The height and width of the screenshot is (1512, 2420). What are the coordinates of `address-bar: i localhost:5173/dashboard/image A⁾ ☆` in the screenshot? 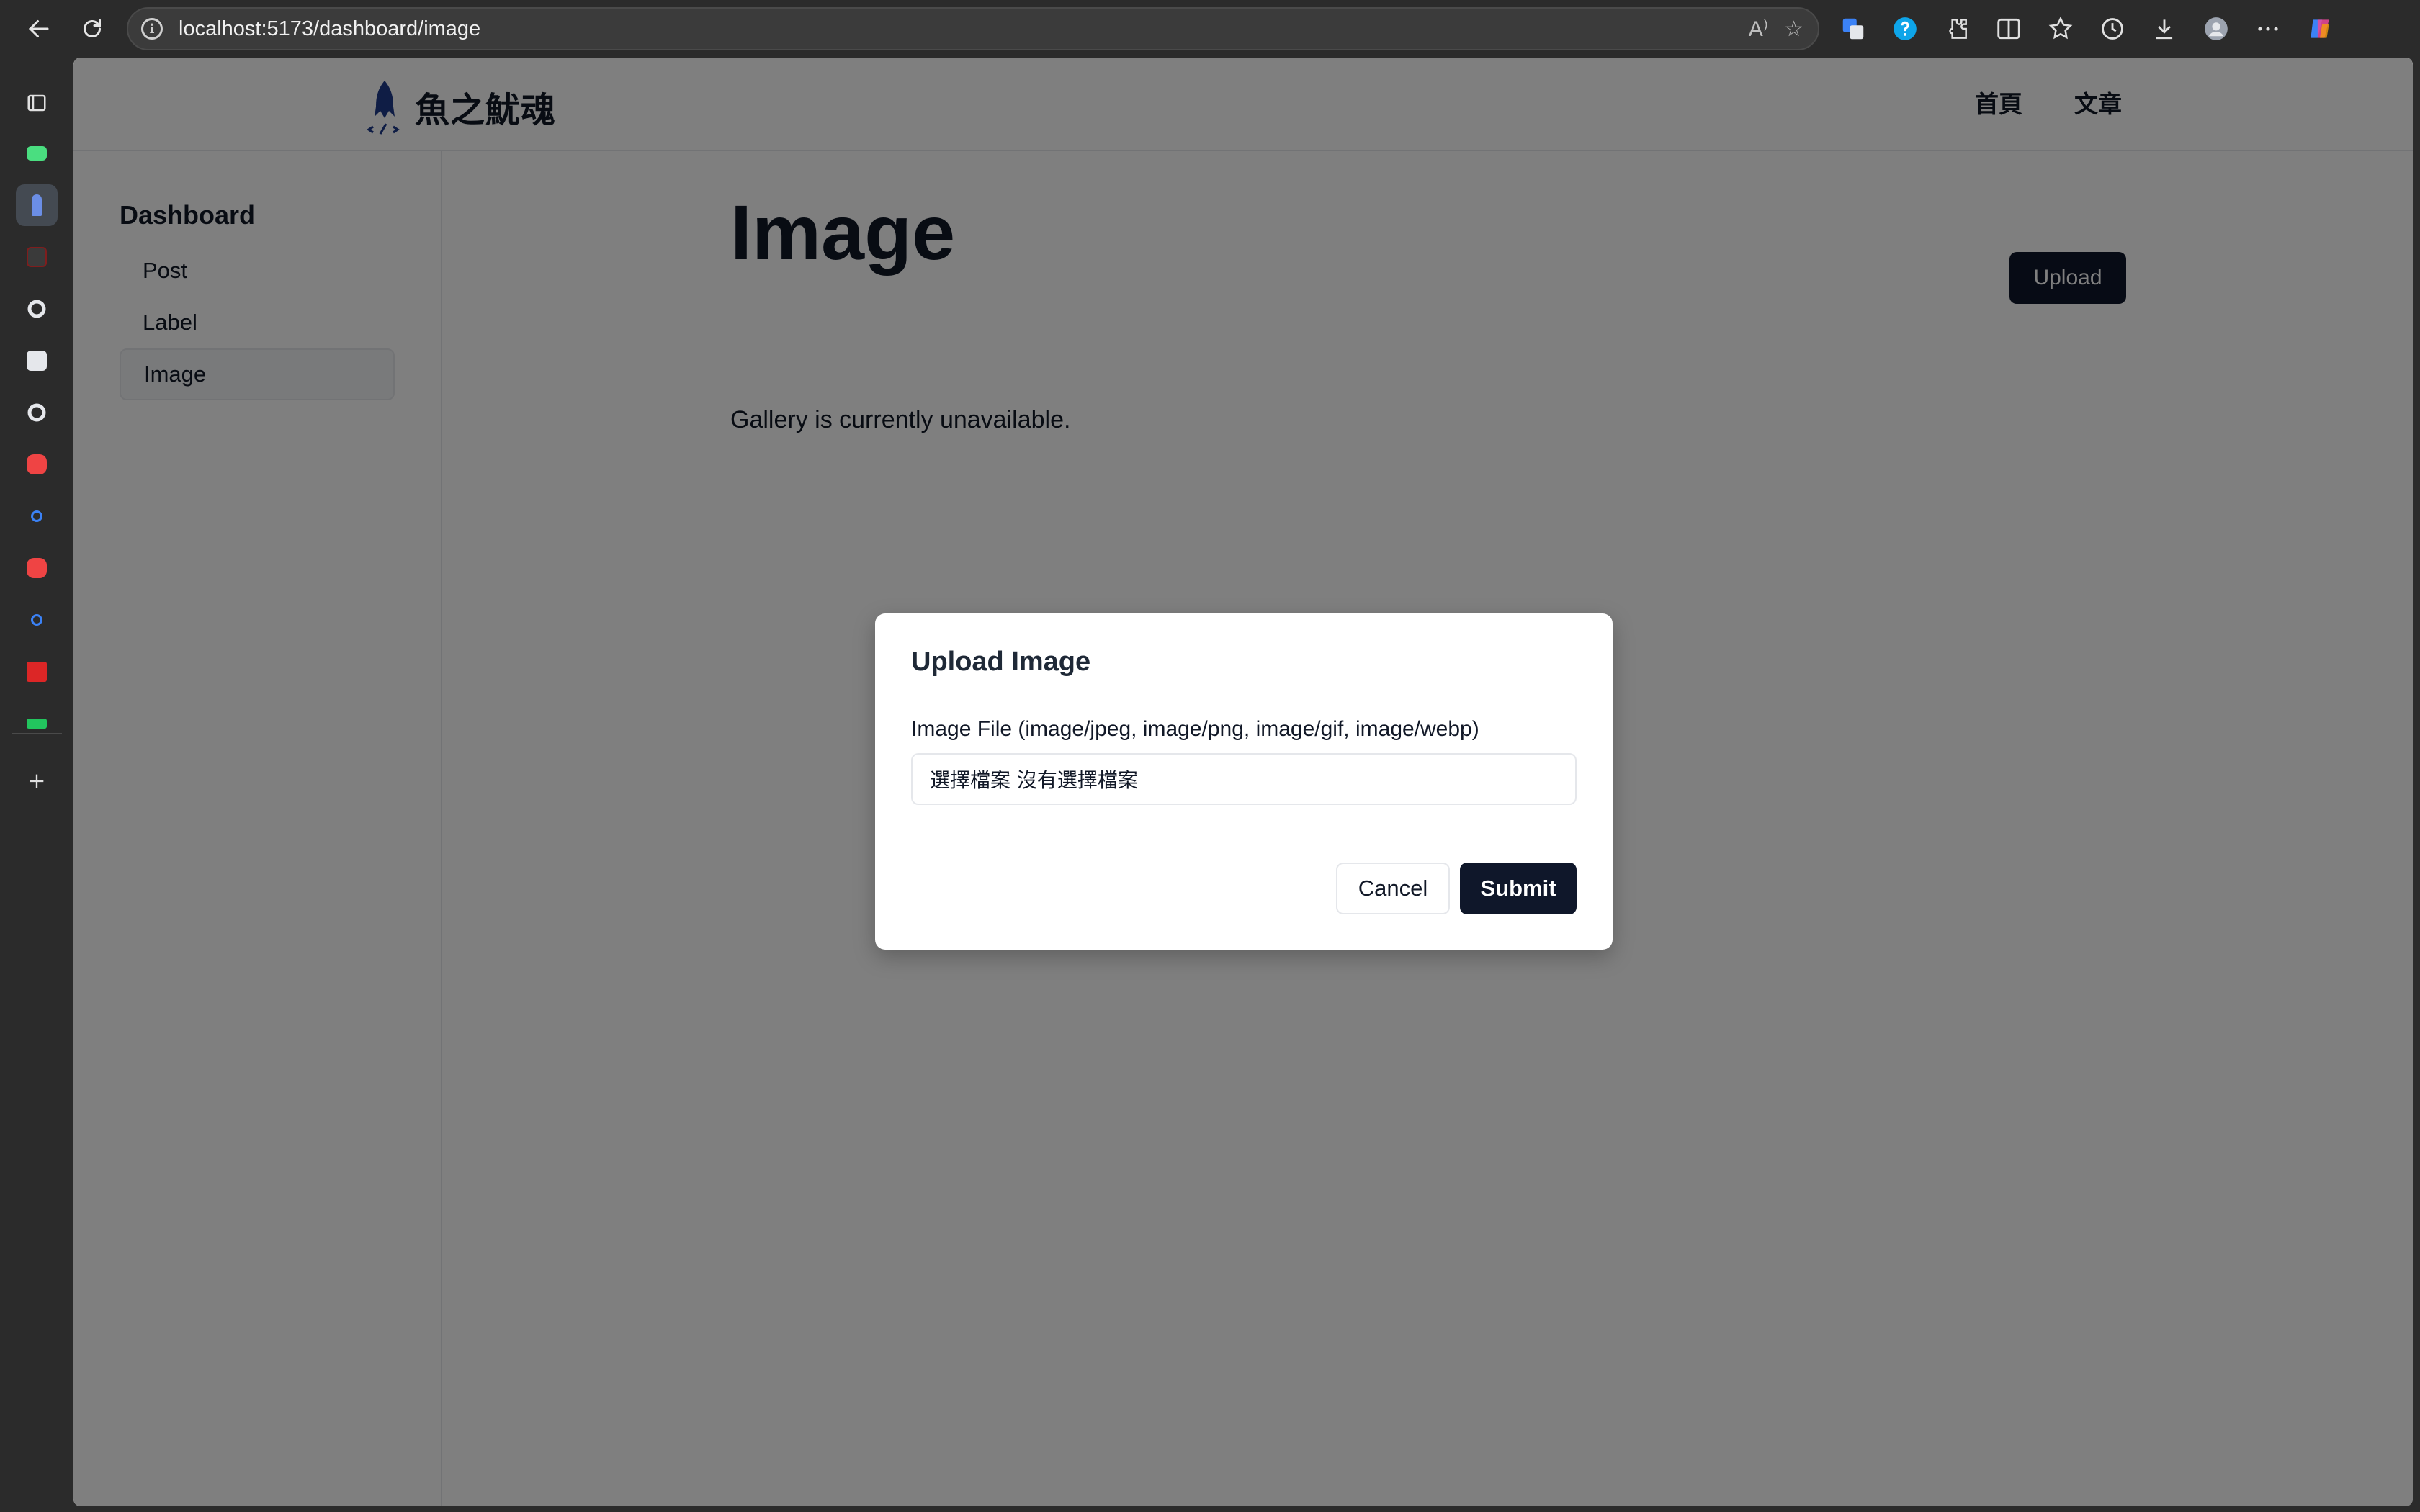 It's located at (973, 28).